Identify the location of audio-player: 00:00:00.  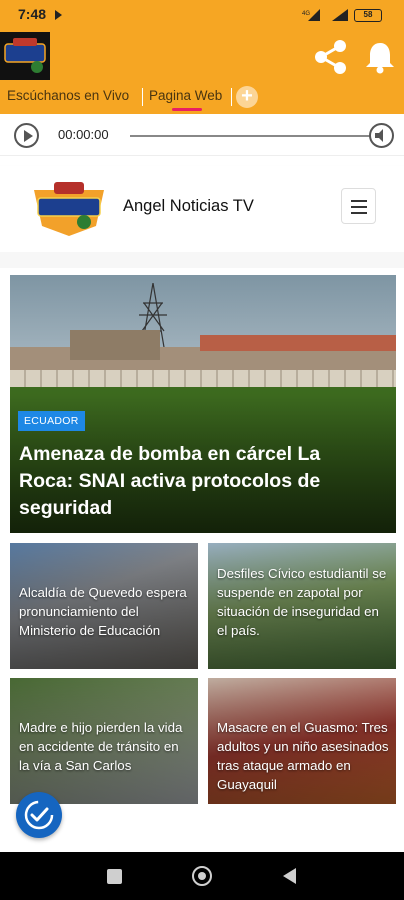
(202, 135).